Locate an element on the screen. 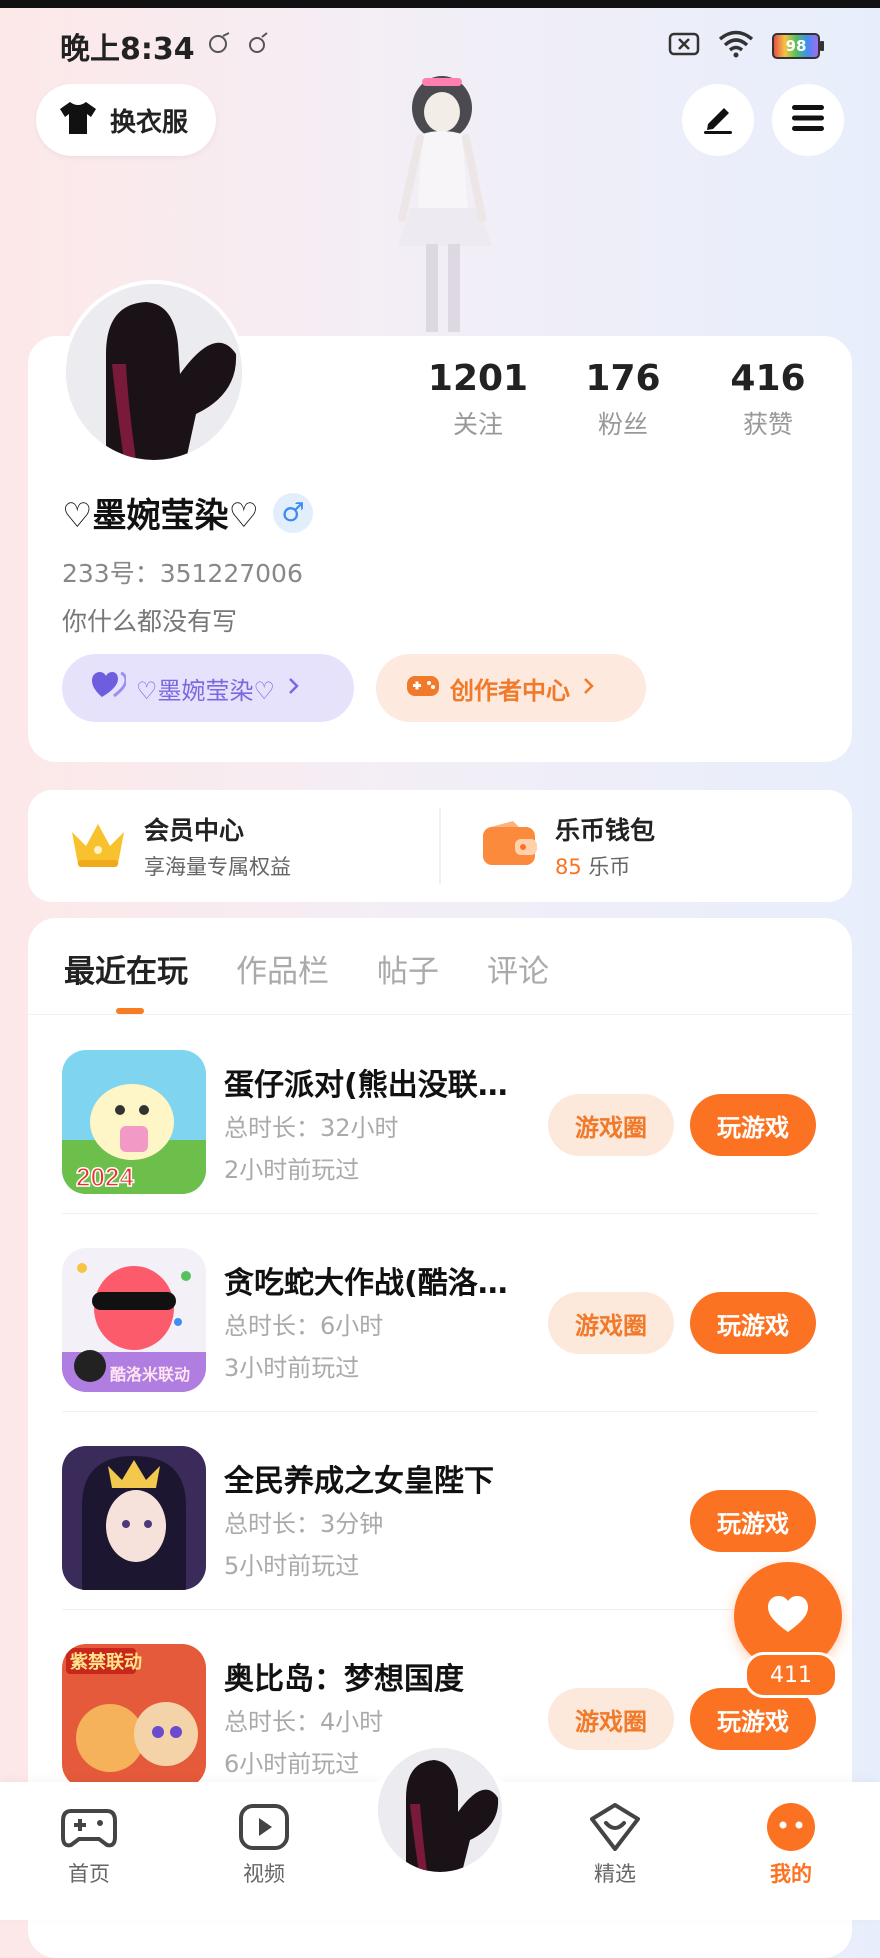 The height and width of the screenshot is (1958, 880). nav-me: 我的 is located at coordinates (791, 1843).